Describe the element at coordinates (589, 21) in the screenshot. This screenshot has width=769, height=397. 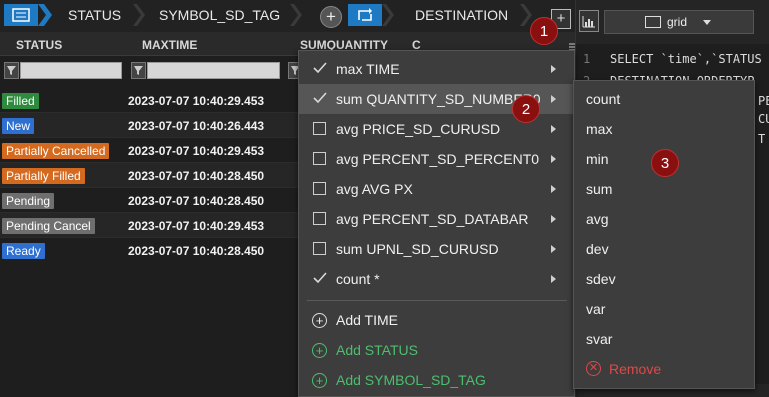
I see `chart-icon` at that location.